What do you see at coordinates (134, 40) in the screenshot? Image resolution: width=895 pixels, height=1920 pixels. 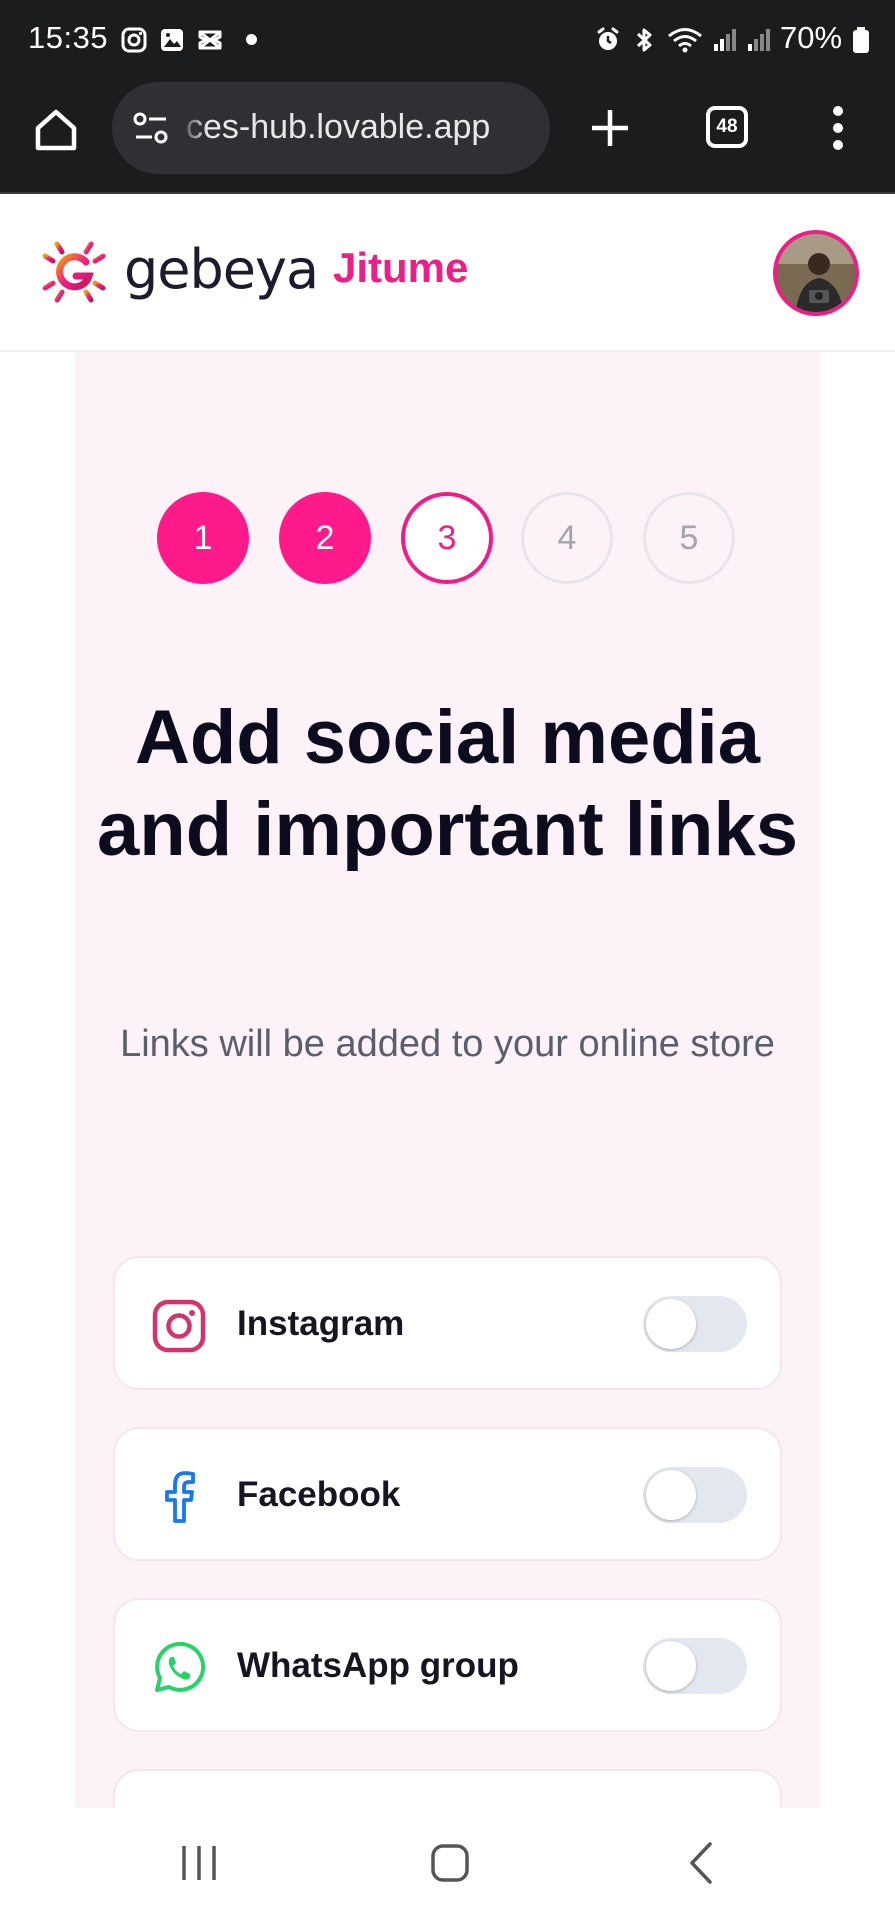 I see `instagram-notification-icon` at bounding box center [134, 40].